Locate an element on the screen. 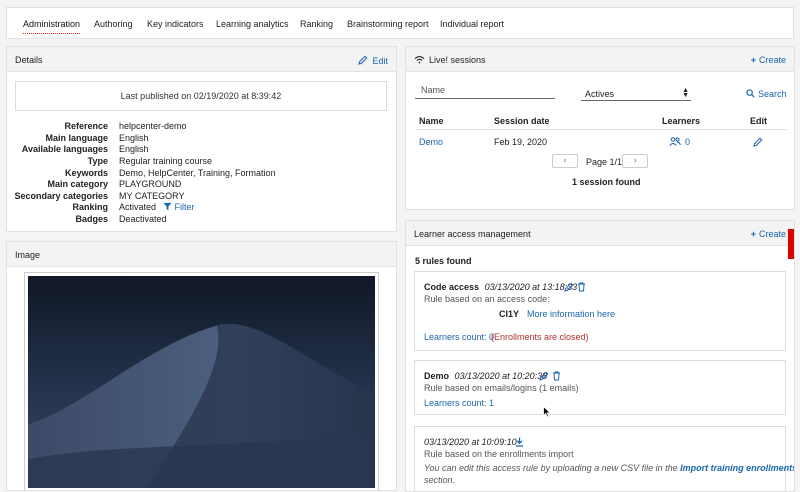 Image resolution: width=800 pixels, height=492 pixels. access-header: Learner access management + Create is located at coordinates (600, 233).